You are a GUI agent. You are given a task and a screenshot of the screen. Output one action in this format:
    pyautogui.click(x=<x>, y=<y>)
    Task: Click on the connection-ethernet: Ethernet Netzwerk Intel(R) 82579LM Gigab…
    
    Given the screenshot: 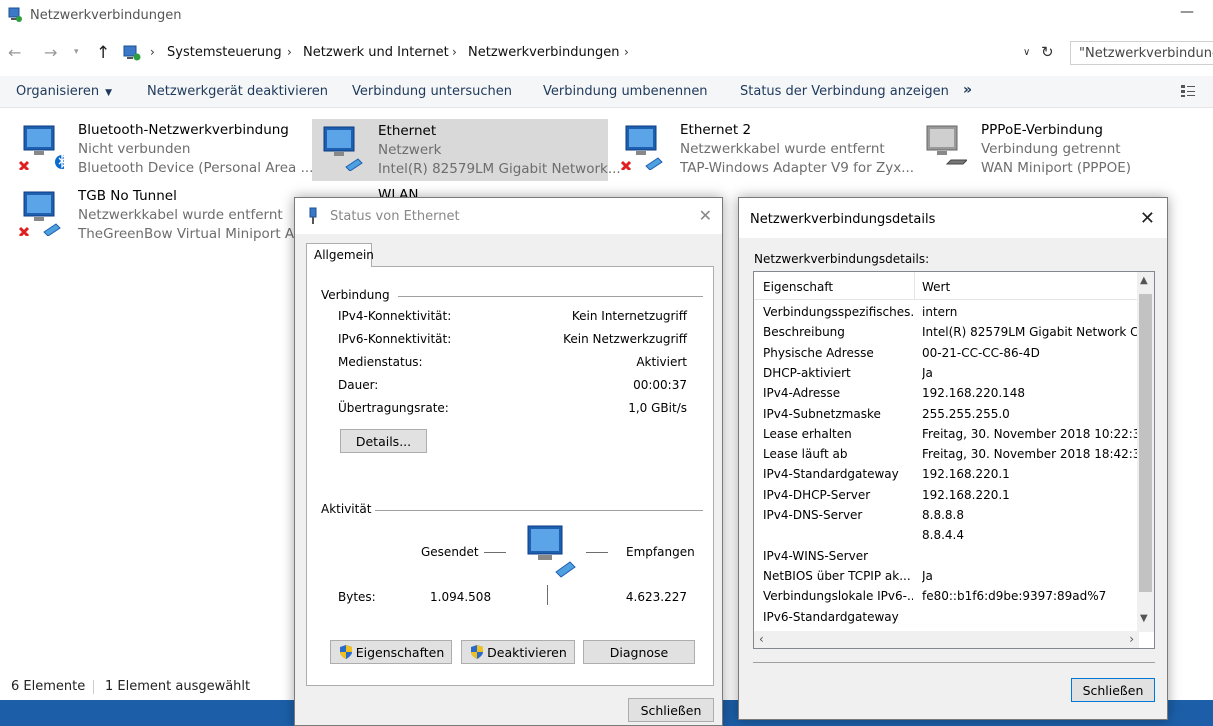 What is the action you would take?
    pyautogui.click(x=466, y=150)
    